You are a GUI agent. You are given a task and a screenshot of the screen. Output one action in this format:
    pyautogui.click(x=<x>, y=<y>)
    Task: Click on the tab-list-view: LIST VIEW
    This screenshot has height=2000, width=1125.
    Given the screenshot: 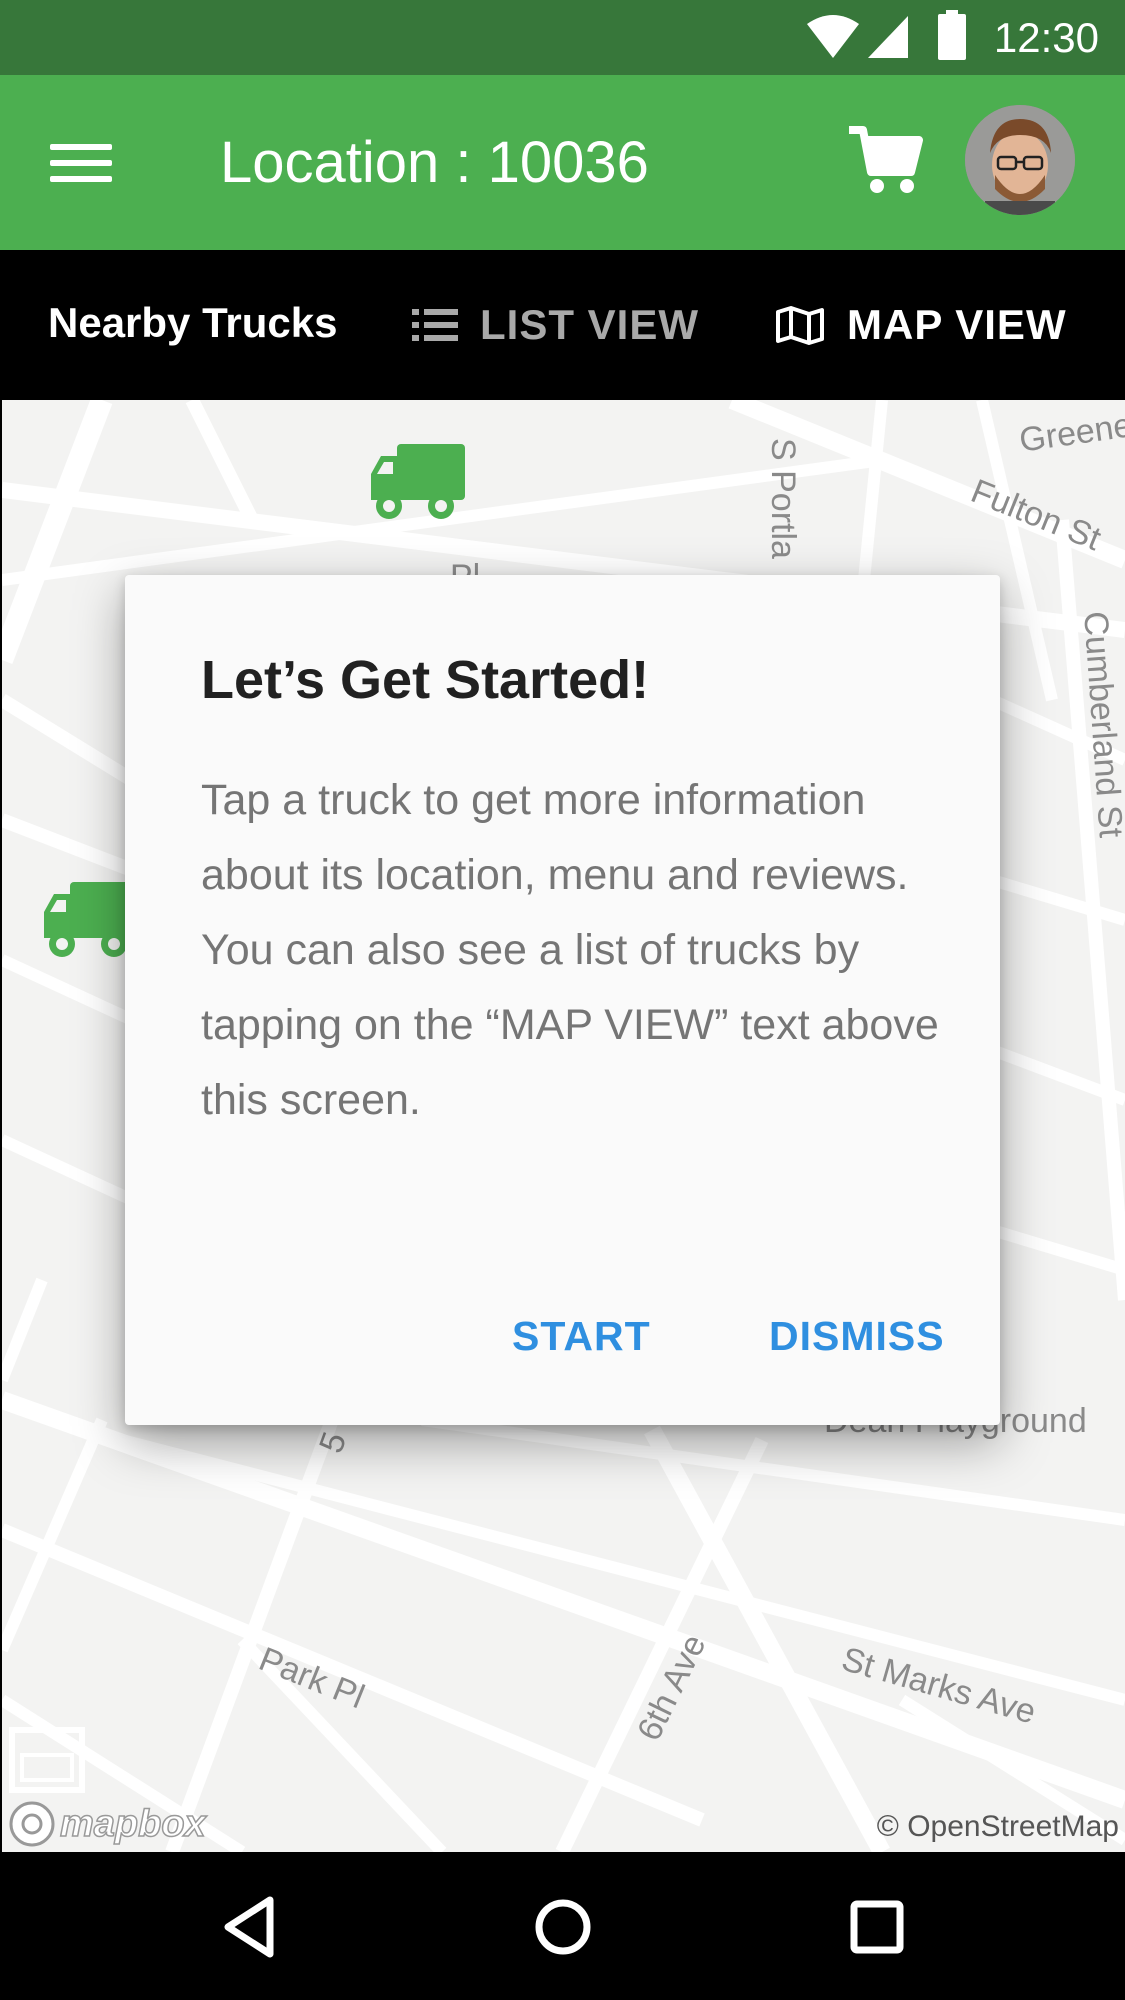 What is the action you would take?
    pyautogui.click(x=555, y=325)
    